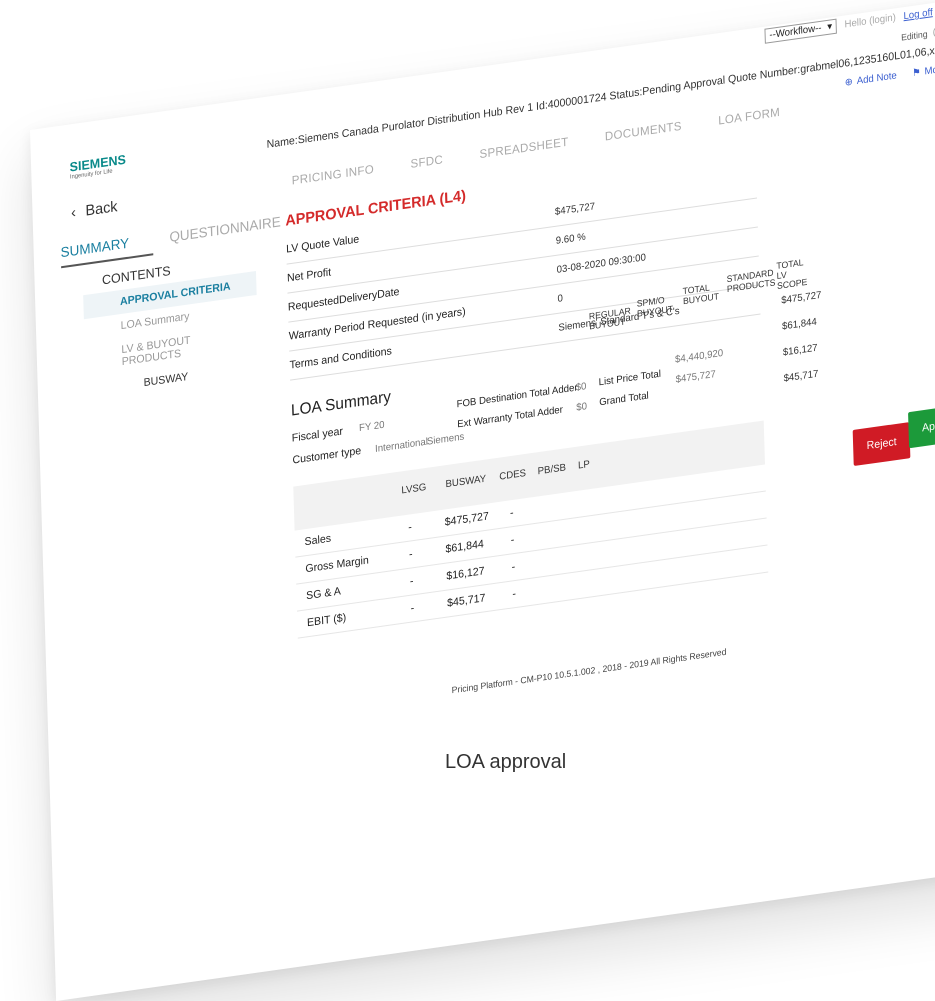  I want to click on tab-sfdc: SFDC, so click(426, 161).